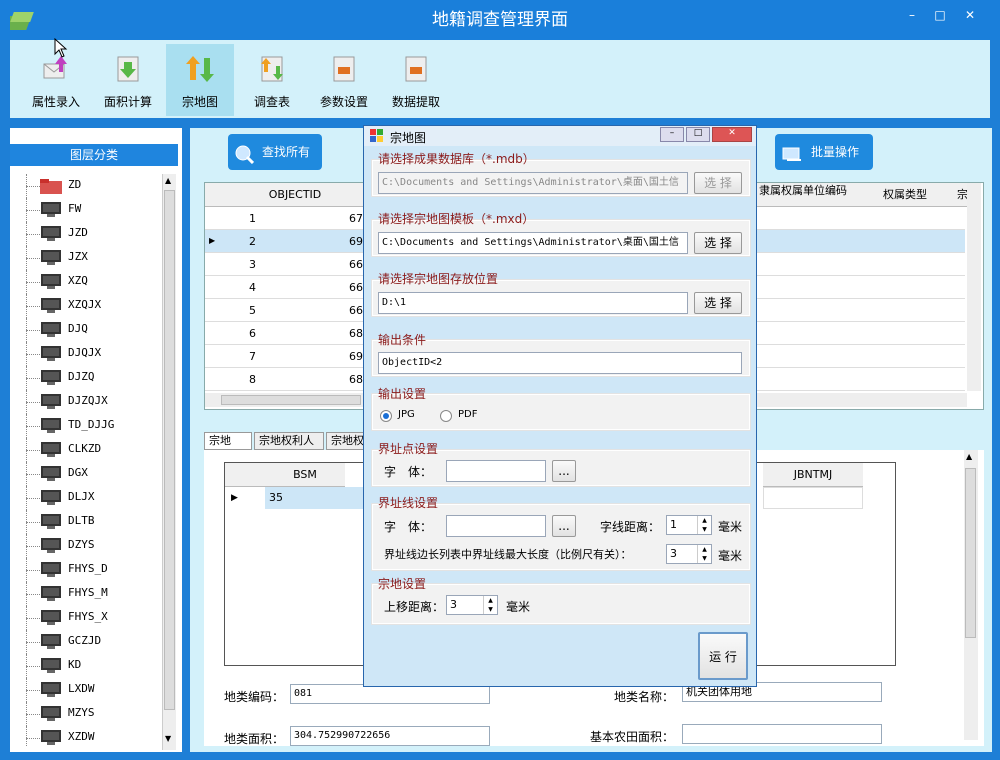 This screenshot has width=1000, height=760. What do you see at coordinates (732, 134) in the screenshot?
I see `dialog-close-button: ✕` at bounding box center [732, 134].